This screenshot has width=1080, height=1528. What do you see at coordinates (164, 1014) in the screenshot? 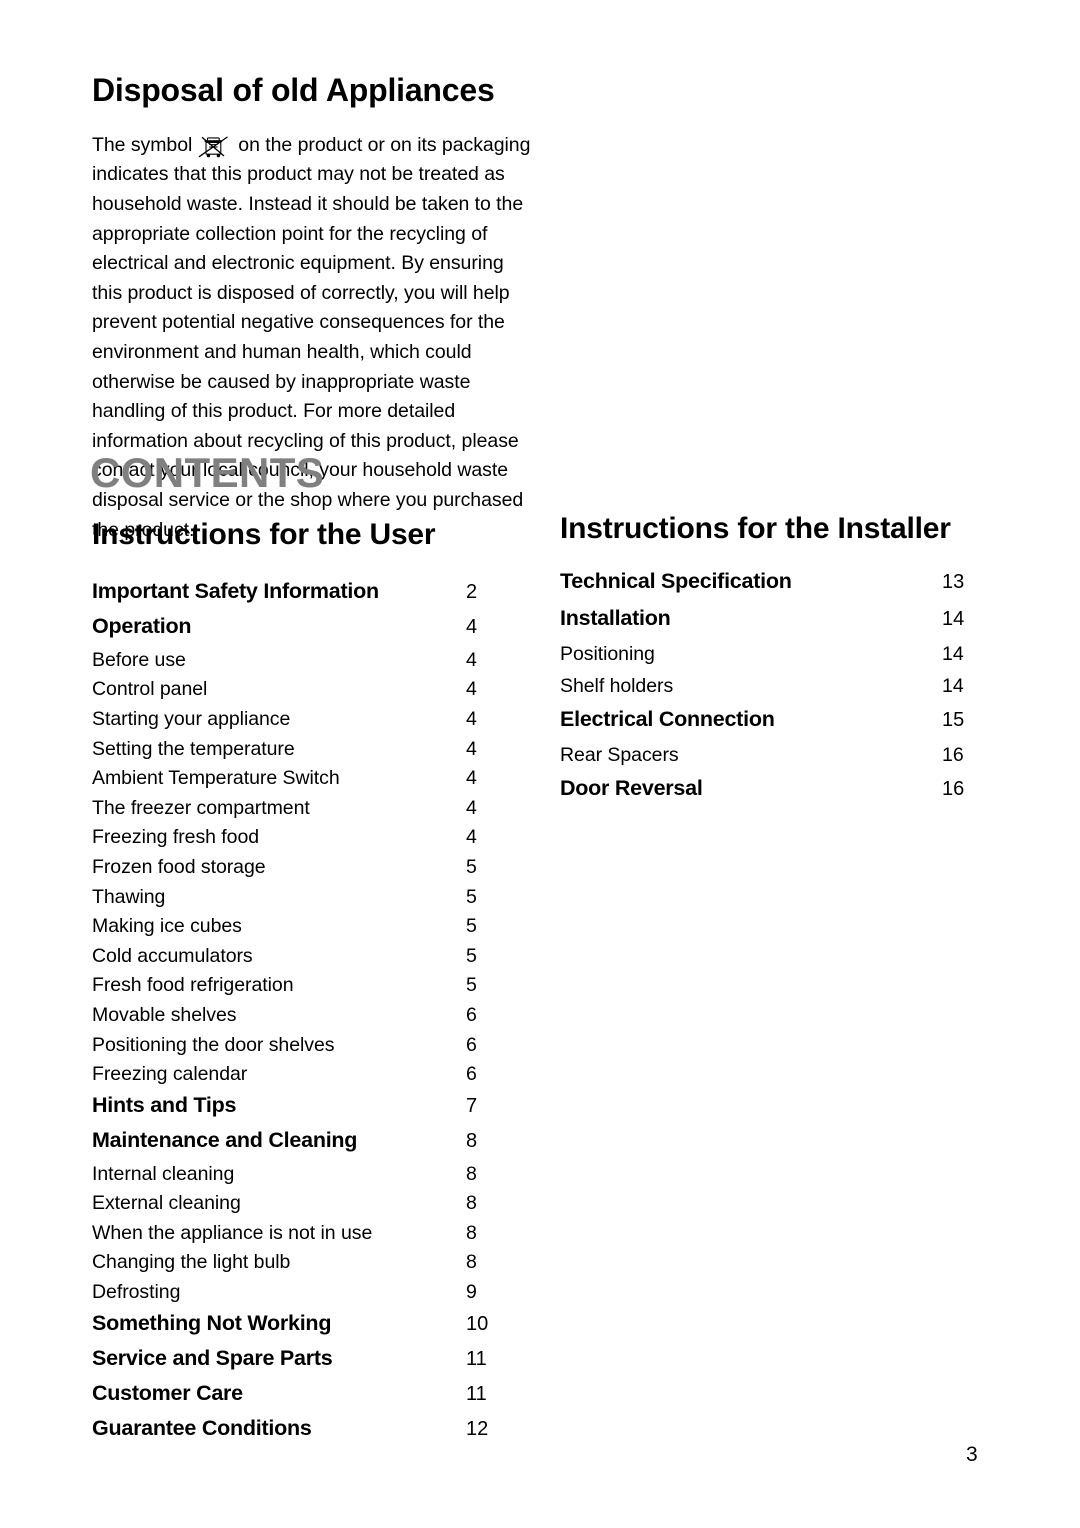
I see `toc-entry-label: Movable shelves` at bounding box center [164, 1014].